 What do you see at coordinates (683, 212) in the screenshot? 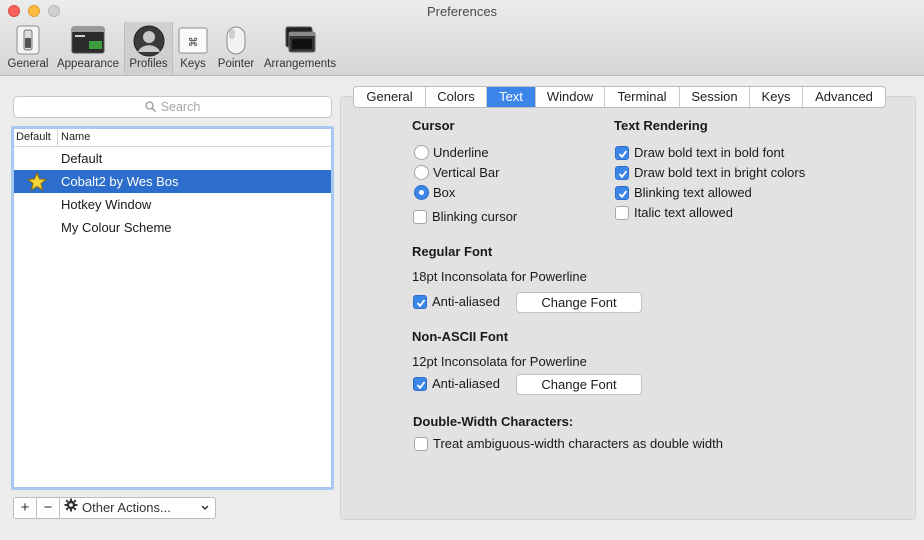
I see `checkbox-label: Italic text allowed` at bounding box center [683, 212].